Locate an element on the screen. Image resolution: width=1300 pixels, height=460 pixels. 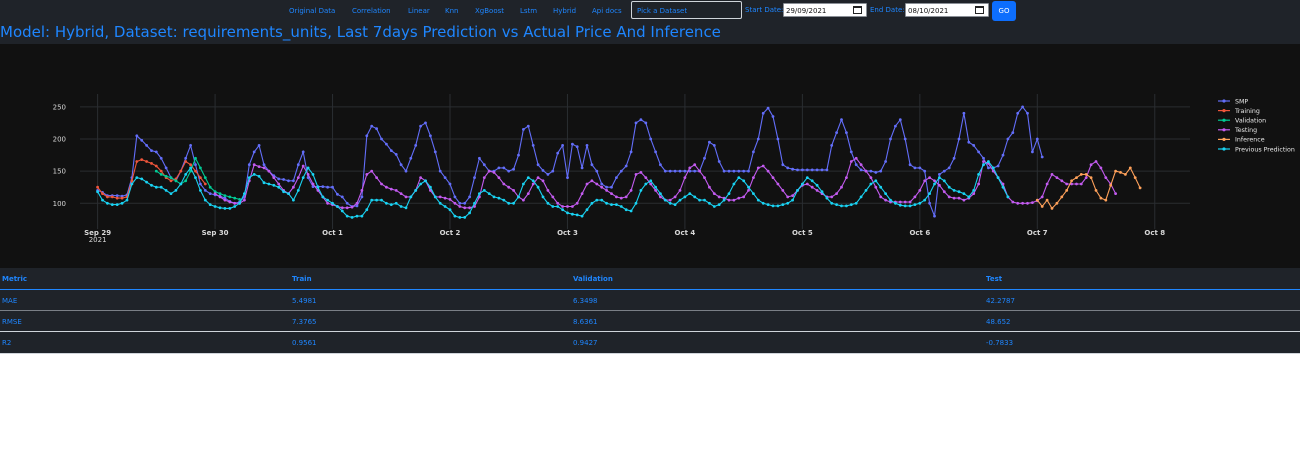
metric-name: R2 is located at coordinates (7, 343).